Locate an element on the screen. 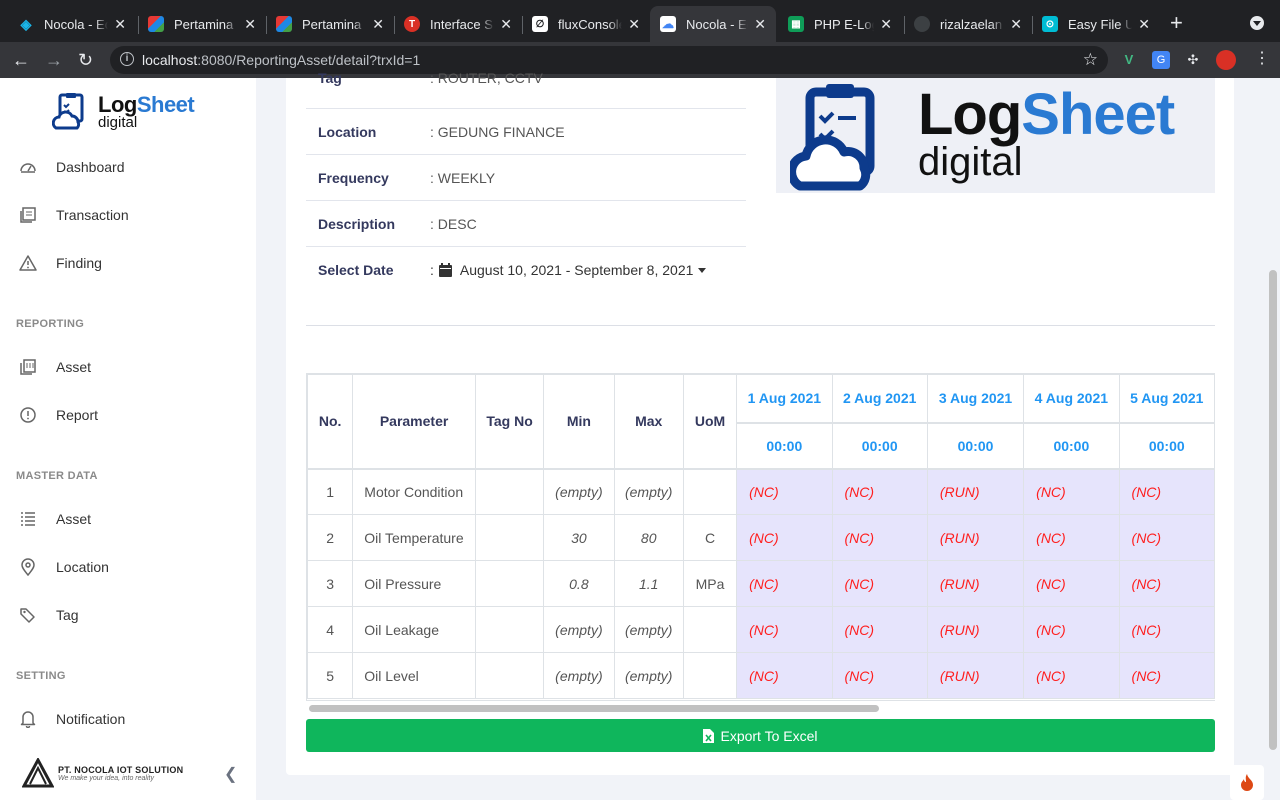 Image resolution: width=1280 pixels, height=800 pixels. site-info-icon: i is located at coordinates (127, 59).